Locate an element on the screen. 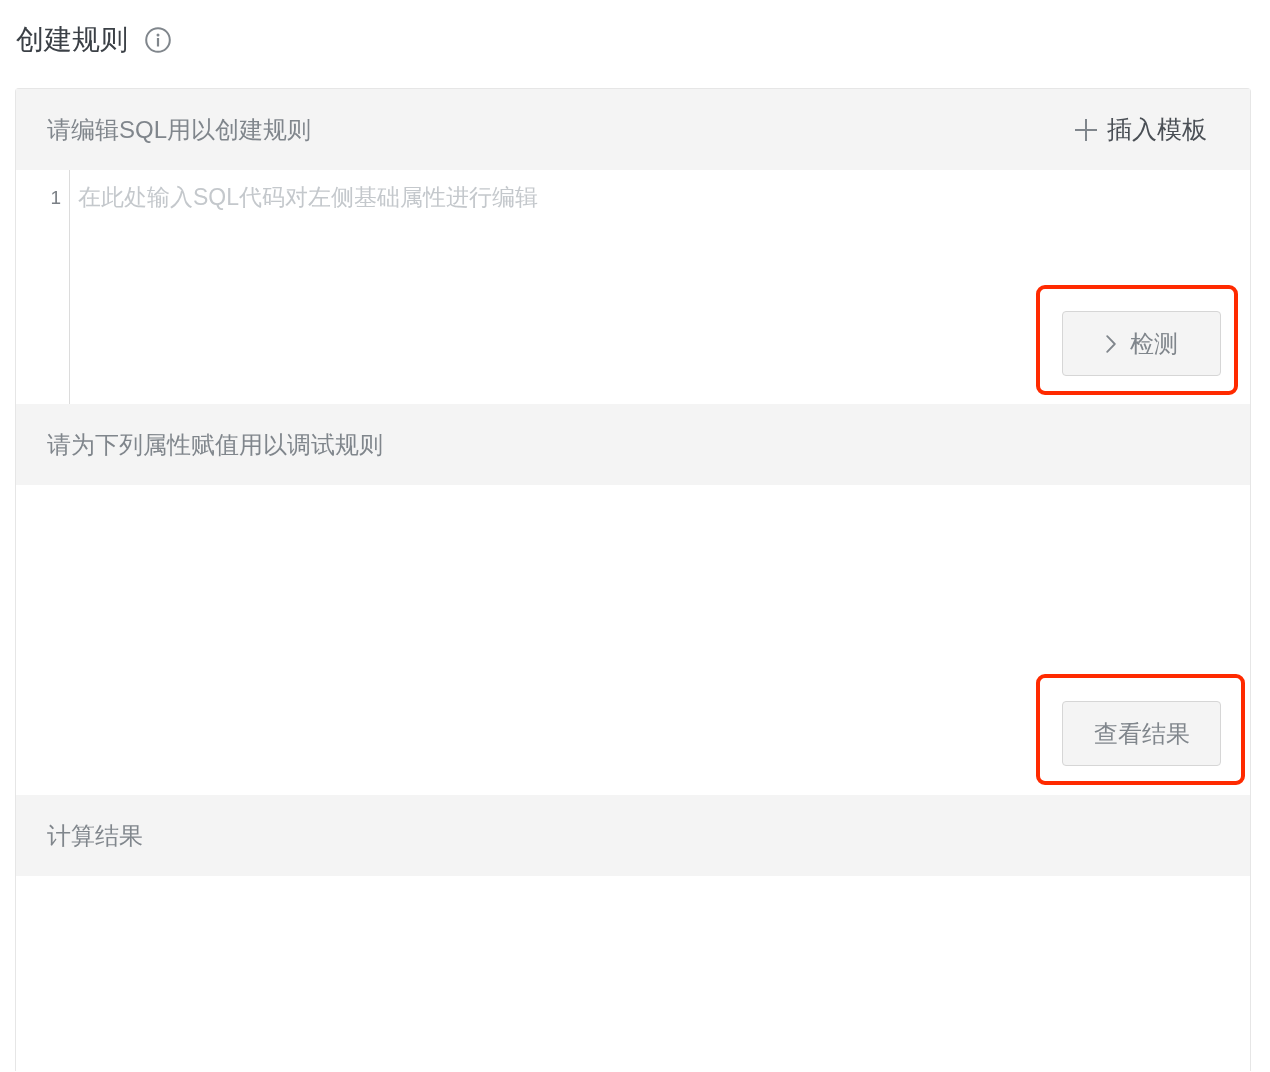  view-result-button: 查看结果 is located at coordinates (1141, 733).